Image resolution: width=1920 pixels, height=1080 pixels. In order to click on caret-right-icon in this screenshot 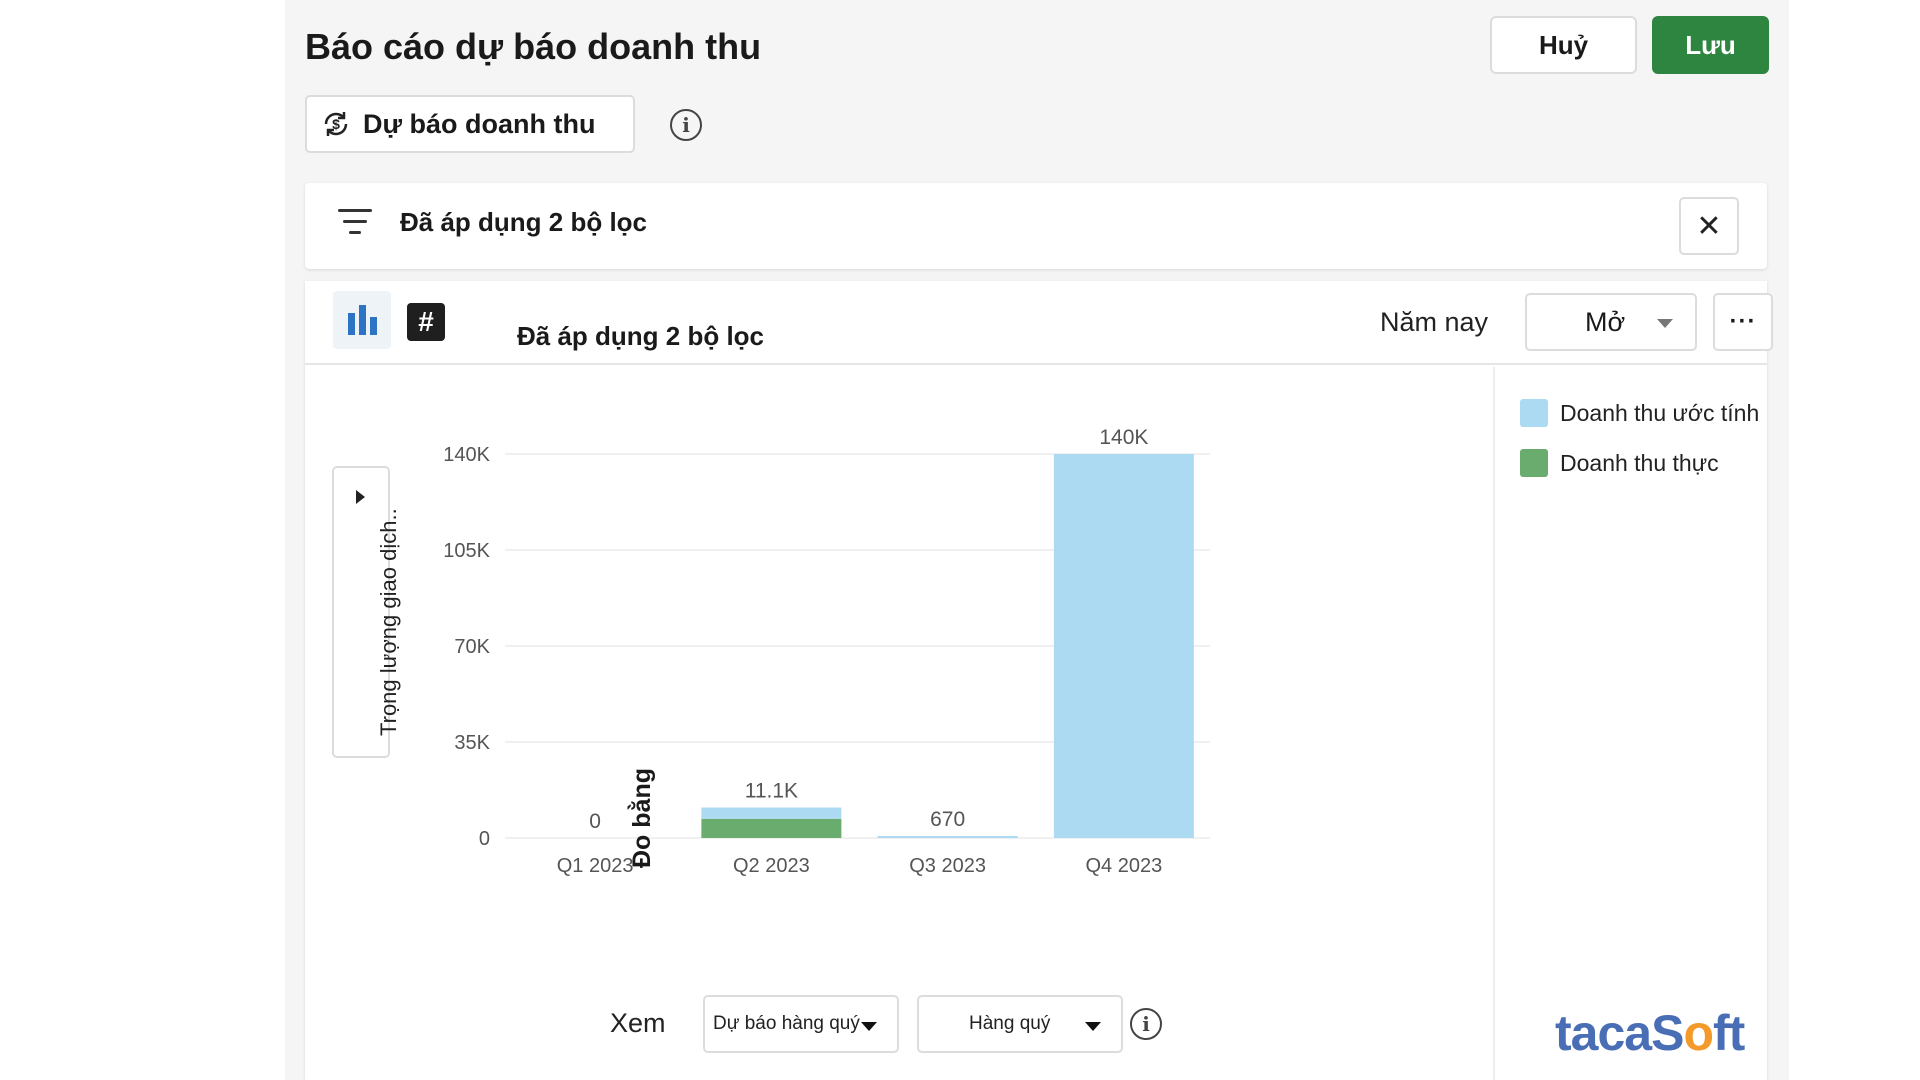, I will do `click(360, 497)`.